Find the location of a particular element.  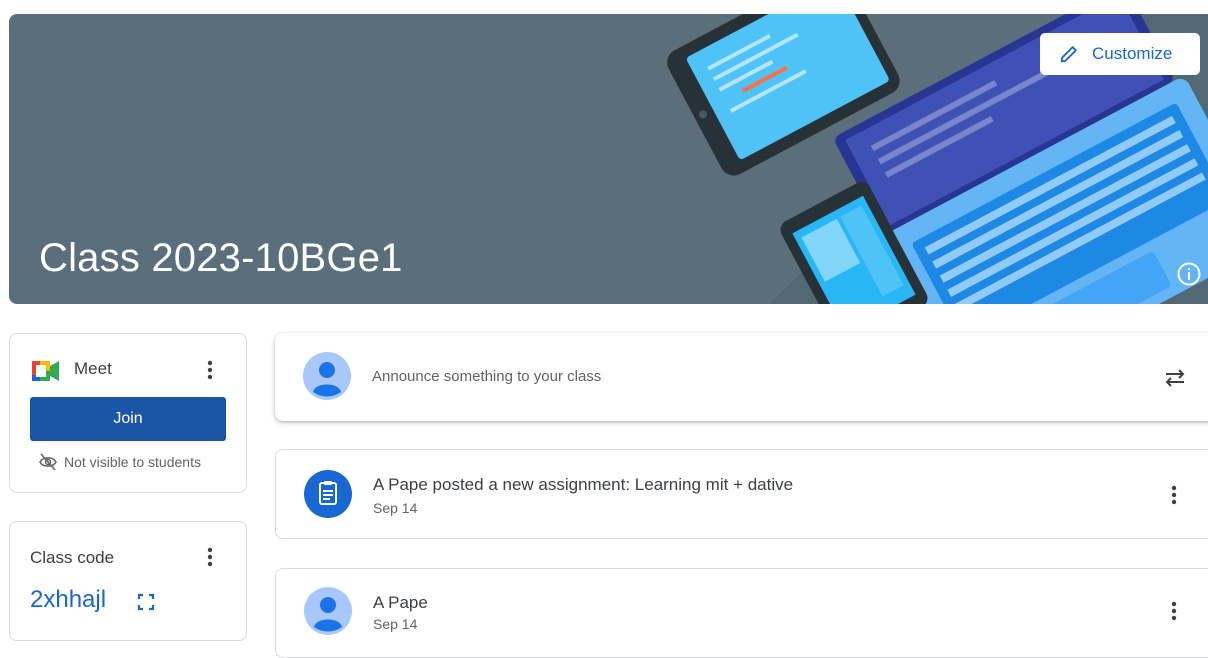

author-avatar is located at coordinates (328, 611).